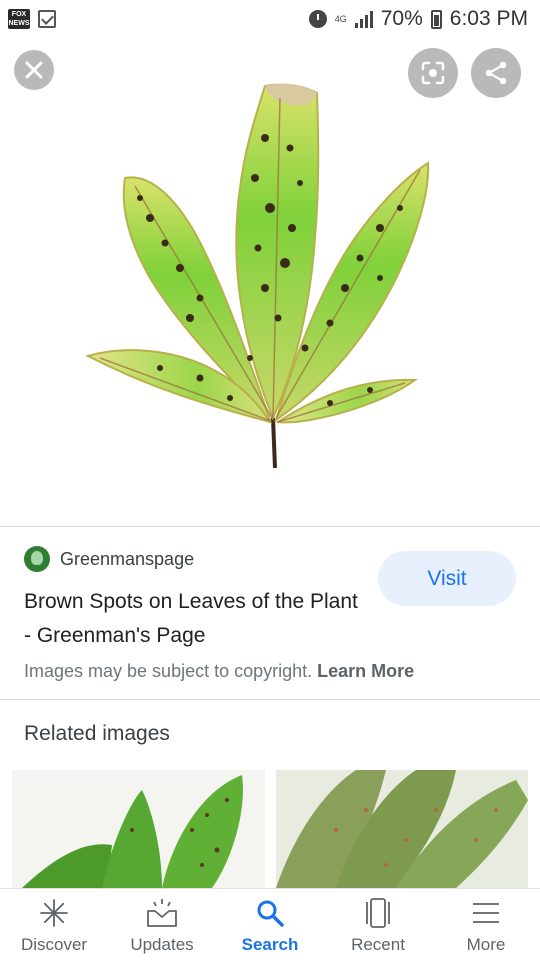 The image size is (540, 960). Describe the element at coordinates (363, 19) in the screenshot. I see `signal-icon` at that location.